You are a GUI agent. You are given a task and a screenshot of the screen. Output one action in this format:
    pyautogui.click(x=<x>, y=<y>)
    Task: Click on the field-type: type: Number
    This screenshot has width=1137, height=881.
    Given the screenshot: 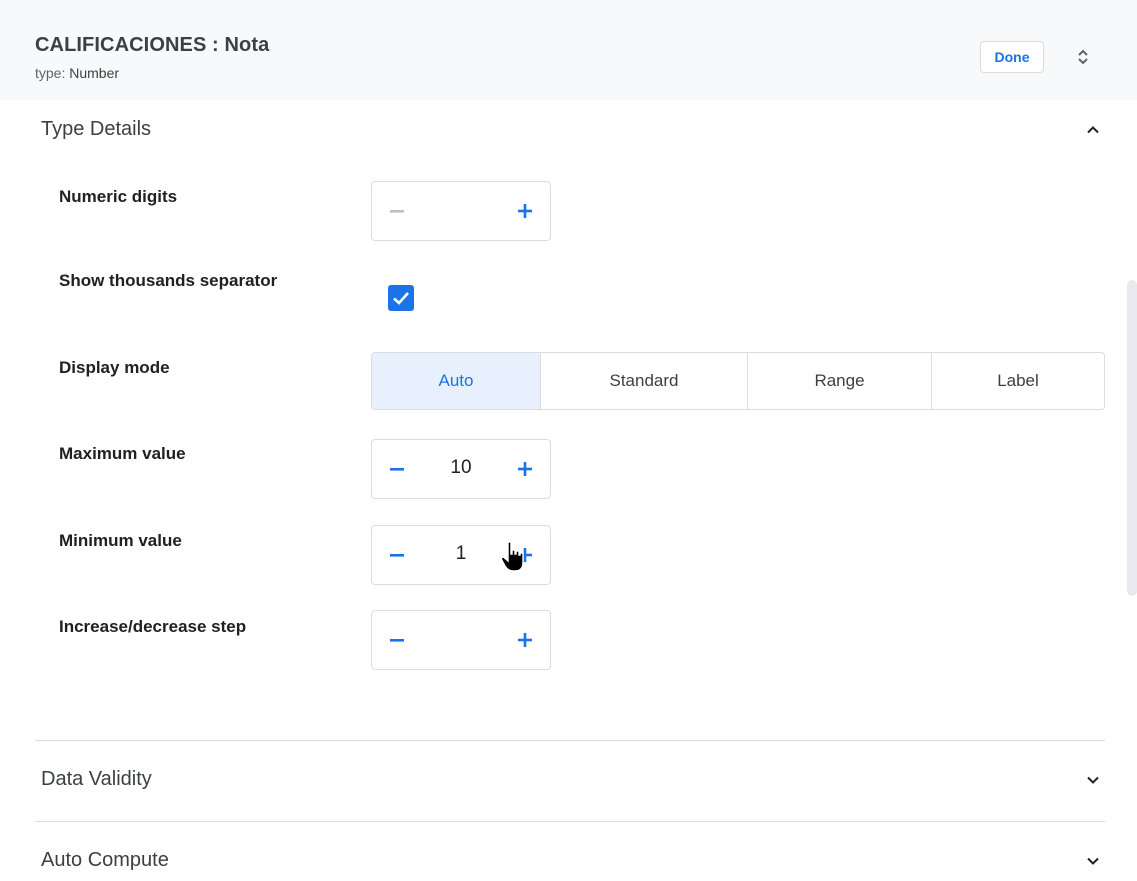 What is the action you would take?
    pyautogui.click(x=77, y=73)
    